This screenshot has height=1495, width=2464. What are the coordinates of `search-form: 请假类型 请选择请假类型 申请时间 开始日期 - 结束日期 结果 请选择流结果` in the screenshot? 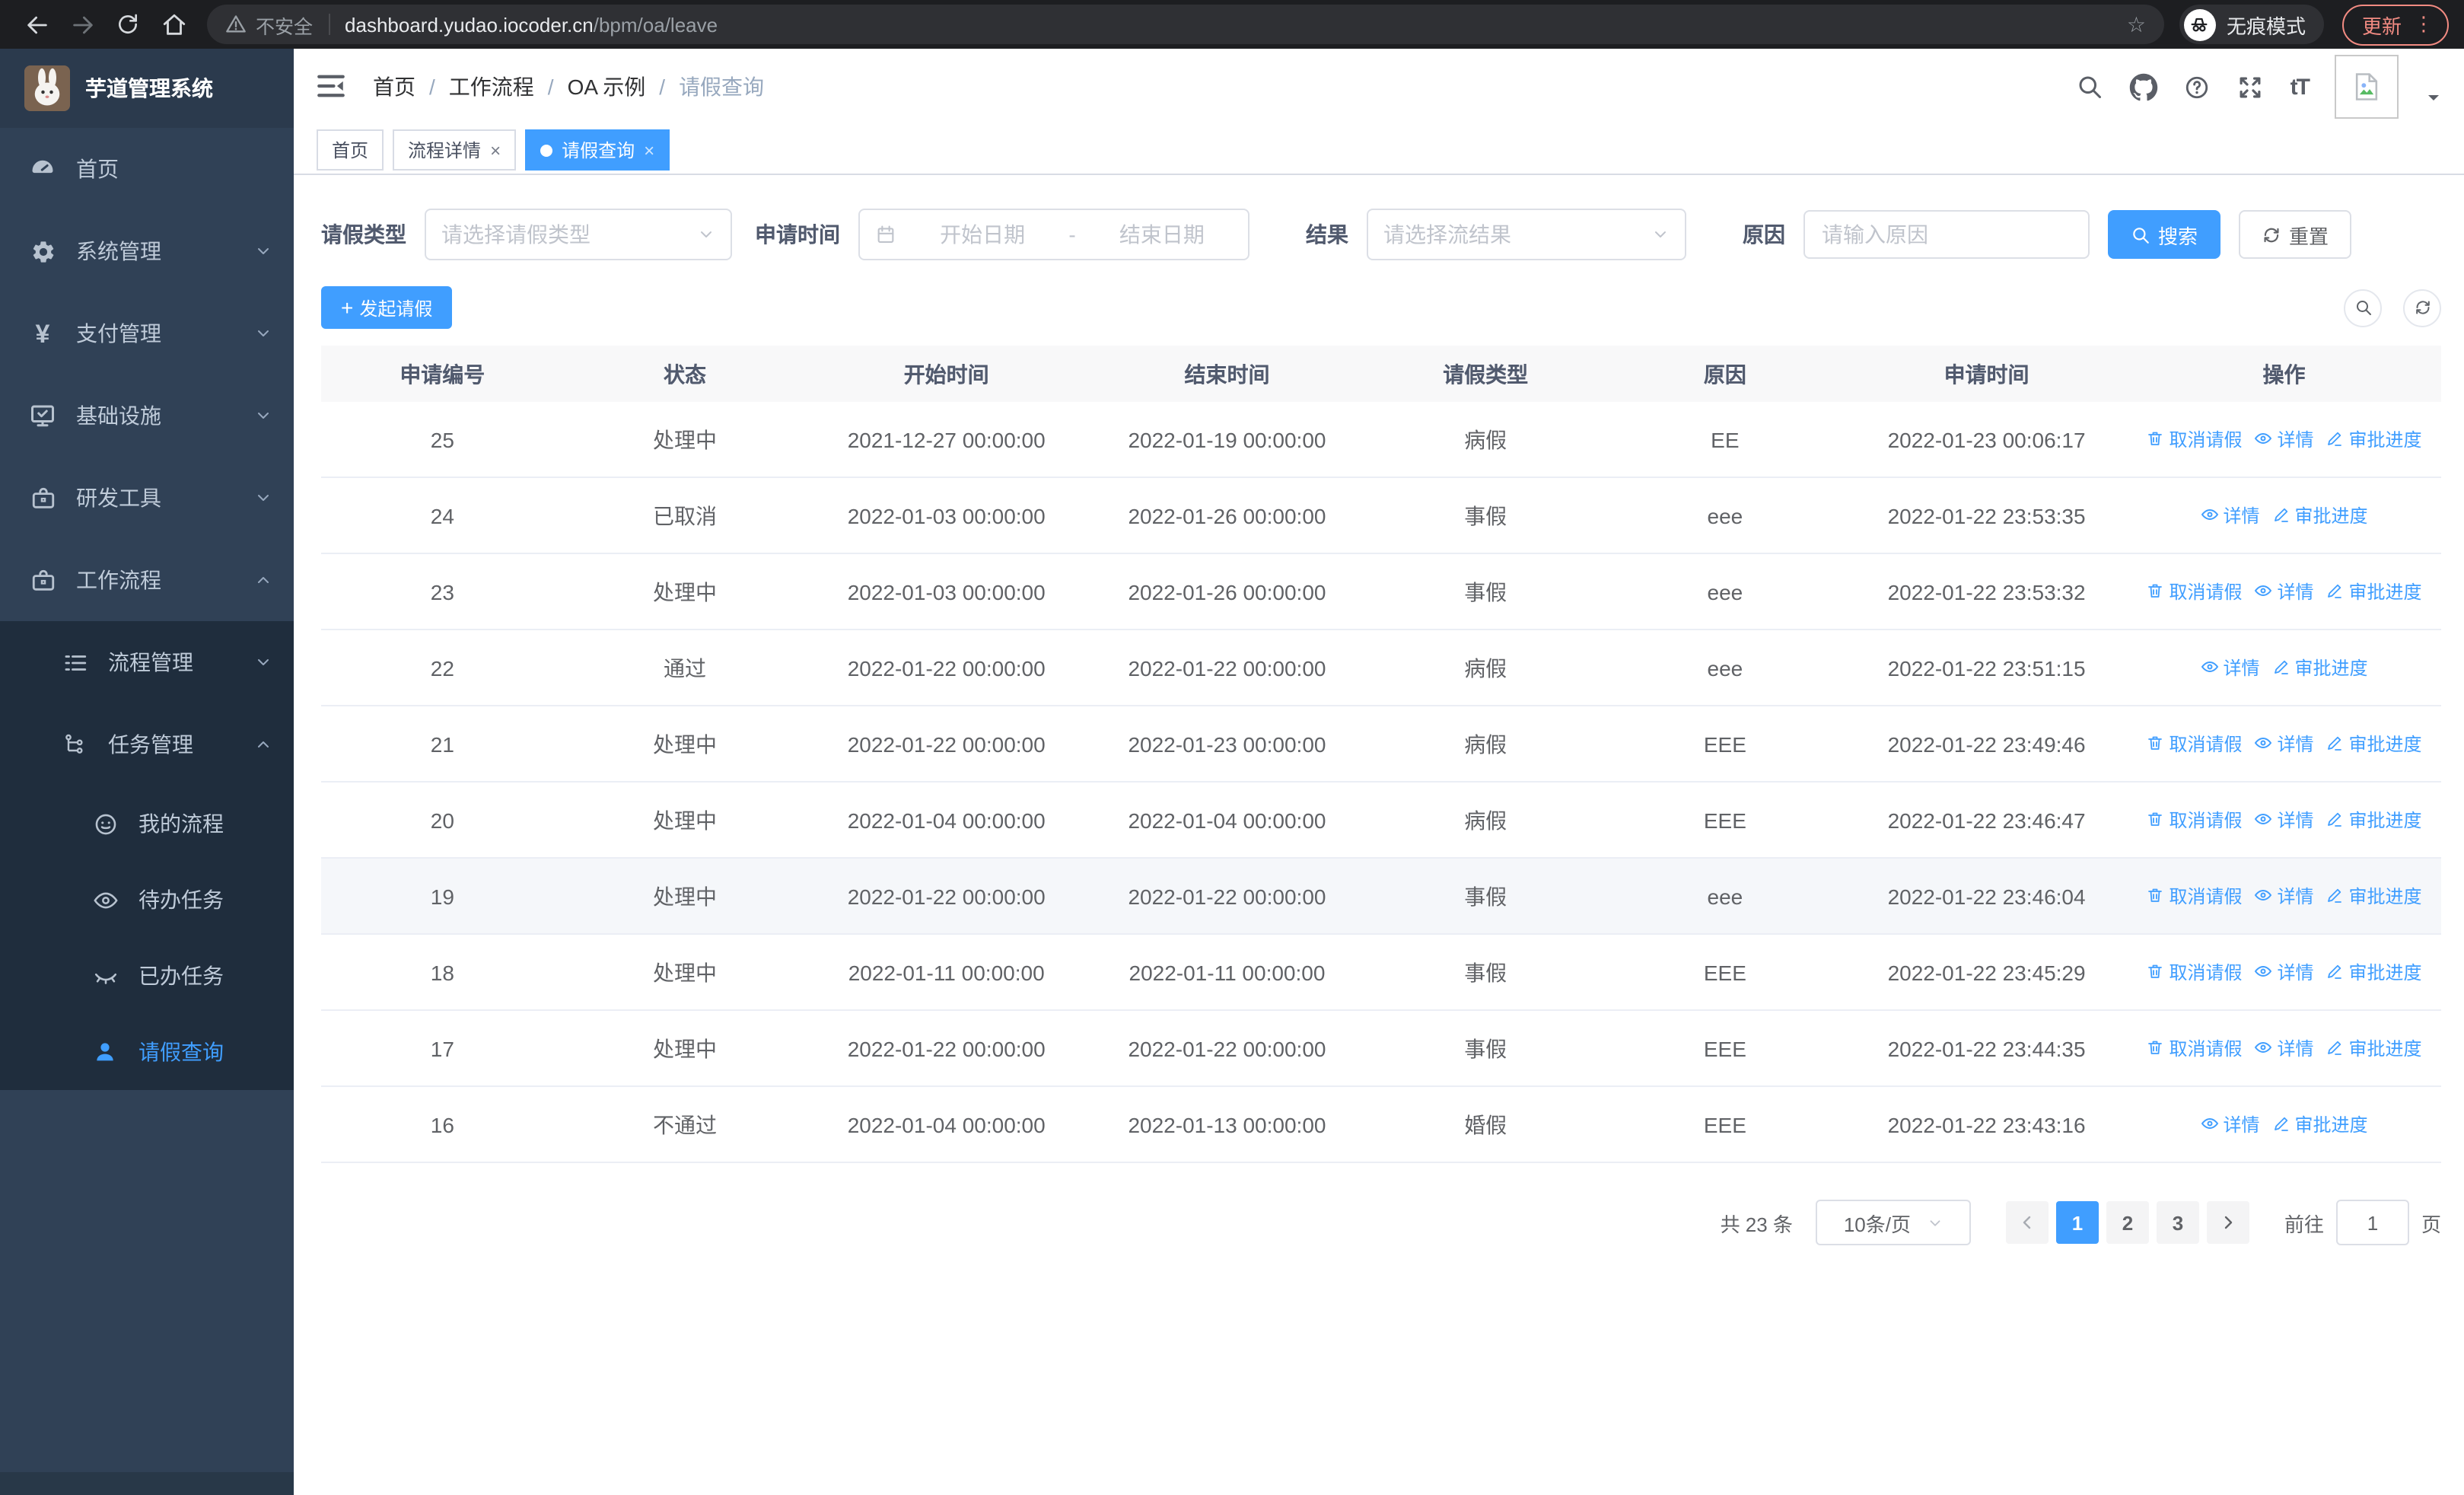 It's located at (1381, 234).